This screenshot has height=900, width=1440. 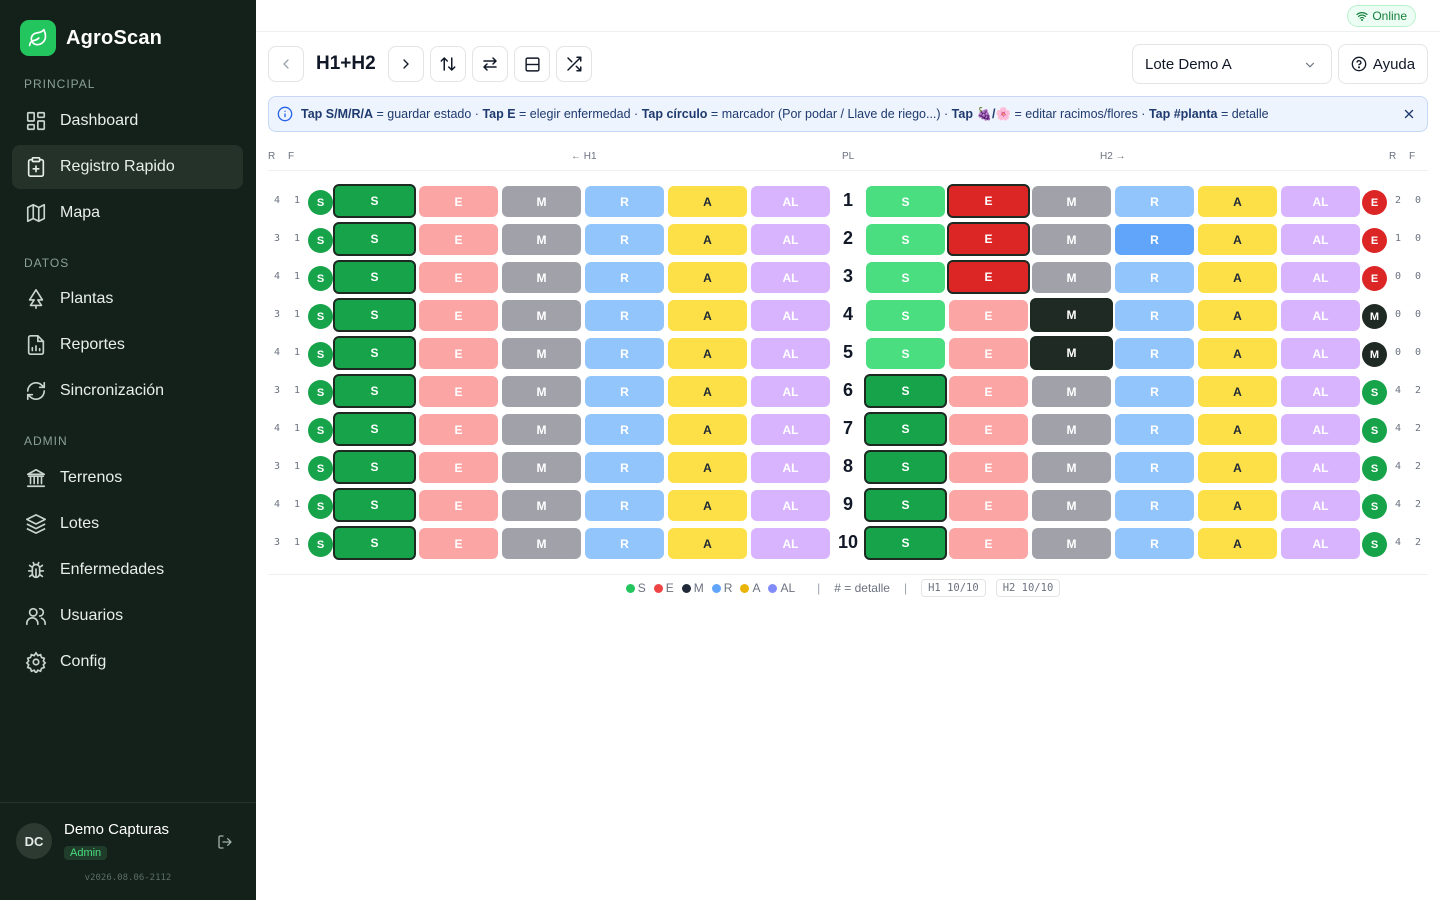 What do you see at coordinates (848, 390) in the screenshot?
I see `plant-number: 6` at bounding box center [848, 390].